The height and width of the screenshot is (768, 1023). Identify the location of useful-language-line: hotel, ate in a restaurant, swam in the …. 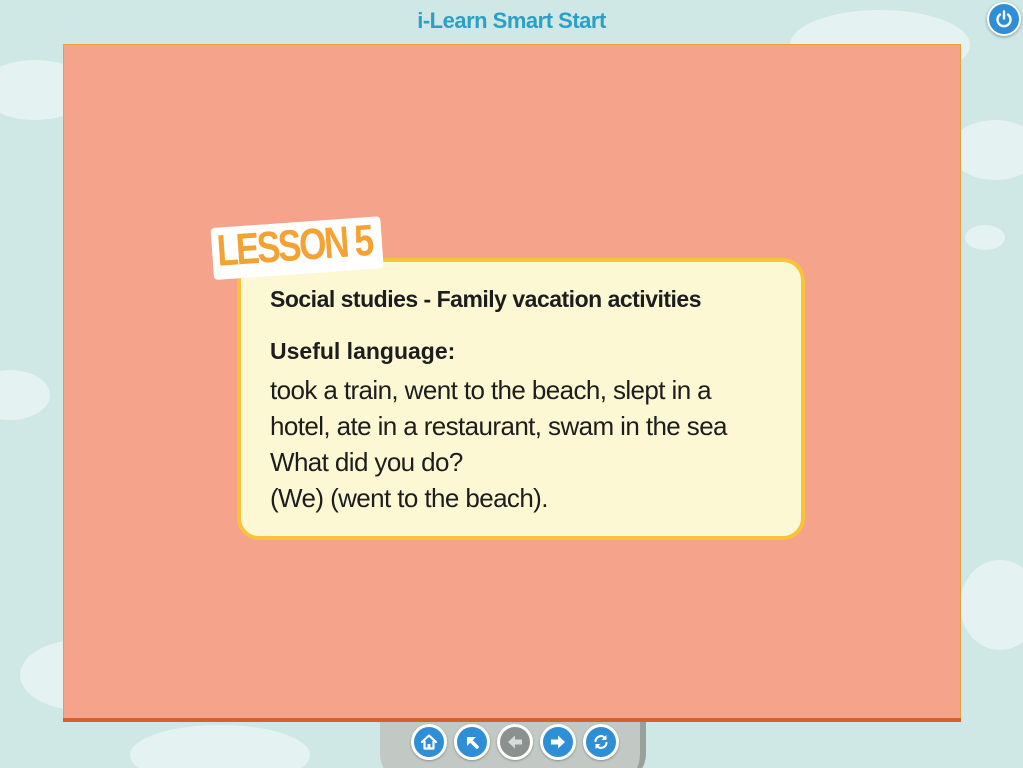
(499, 426).